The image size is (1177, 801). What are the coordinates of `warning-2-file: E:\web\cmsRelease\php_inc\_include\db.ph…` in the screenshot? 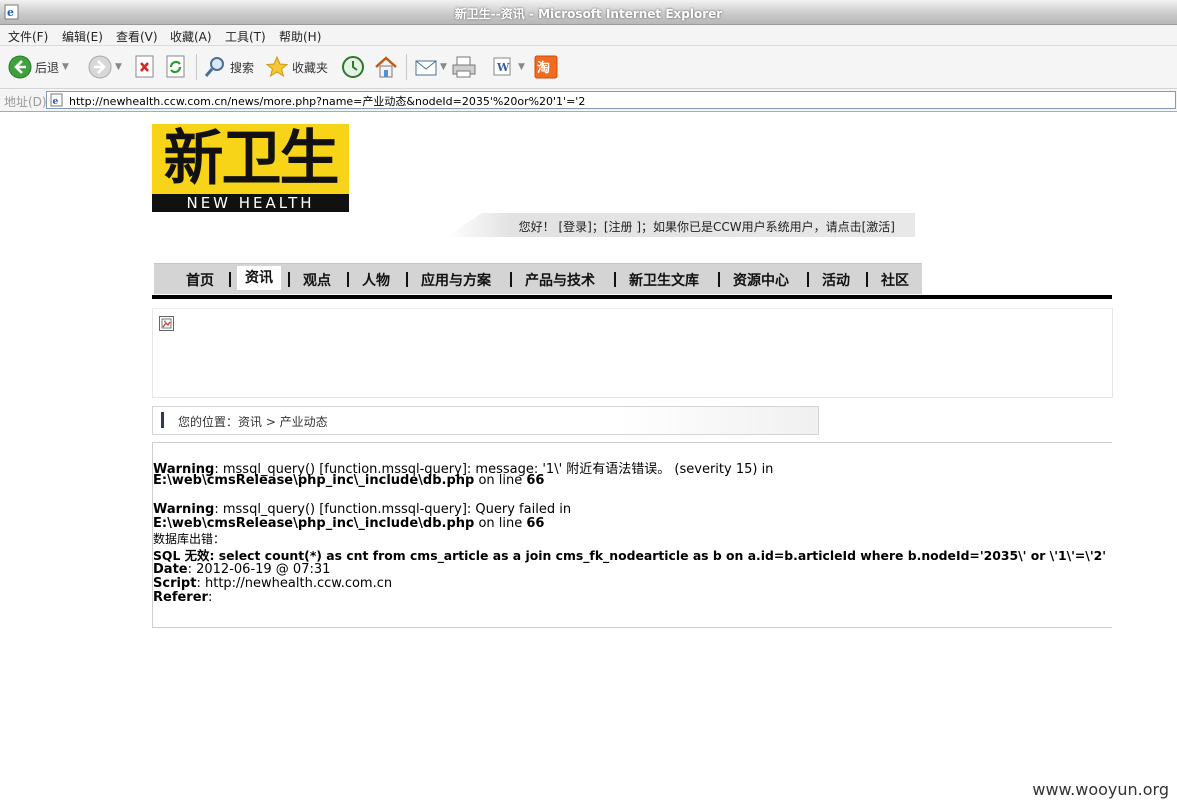 It's located at (349, 523).